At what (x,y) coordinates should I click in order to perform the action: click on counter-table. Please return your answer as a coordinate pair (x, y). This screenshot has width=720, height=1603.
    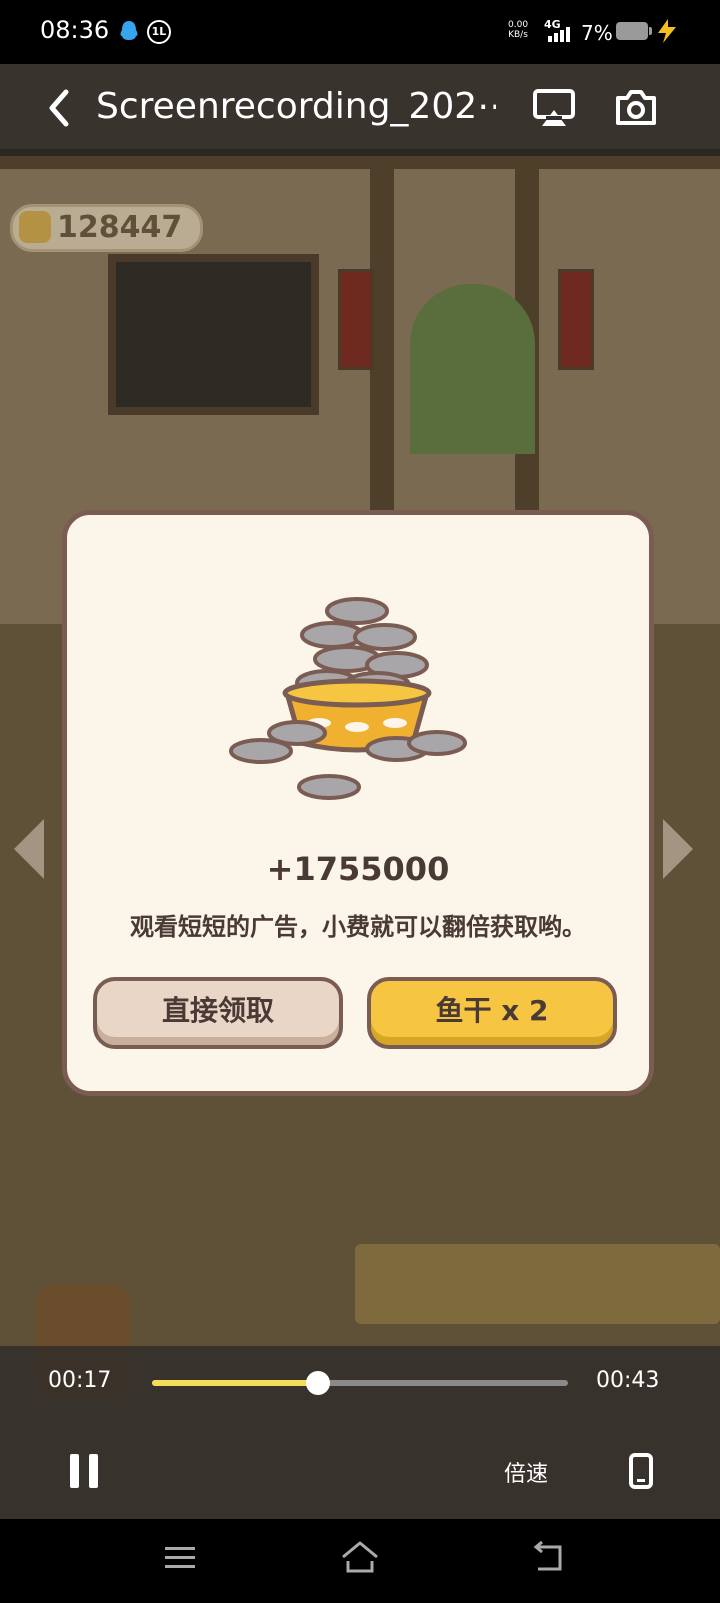
    Looking at the image, I should click on (537, 1284).